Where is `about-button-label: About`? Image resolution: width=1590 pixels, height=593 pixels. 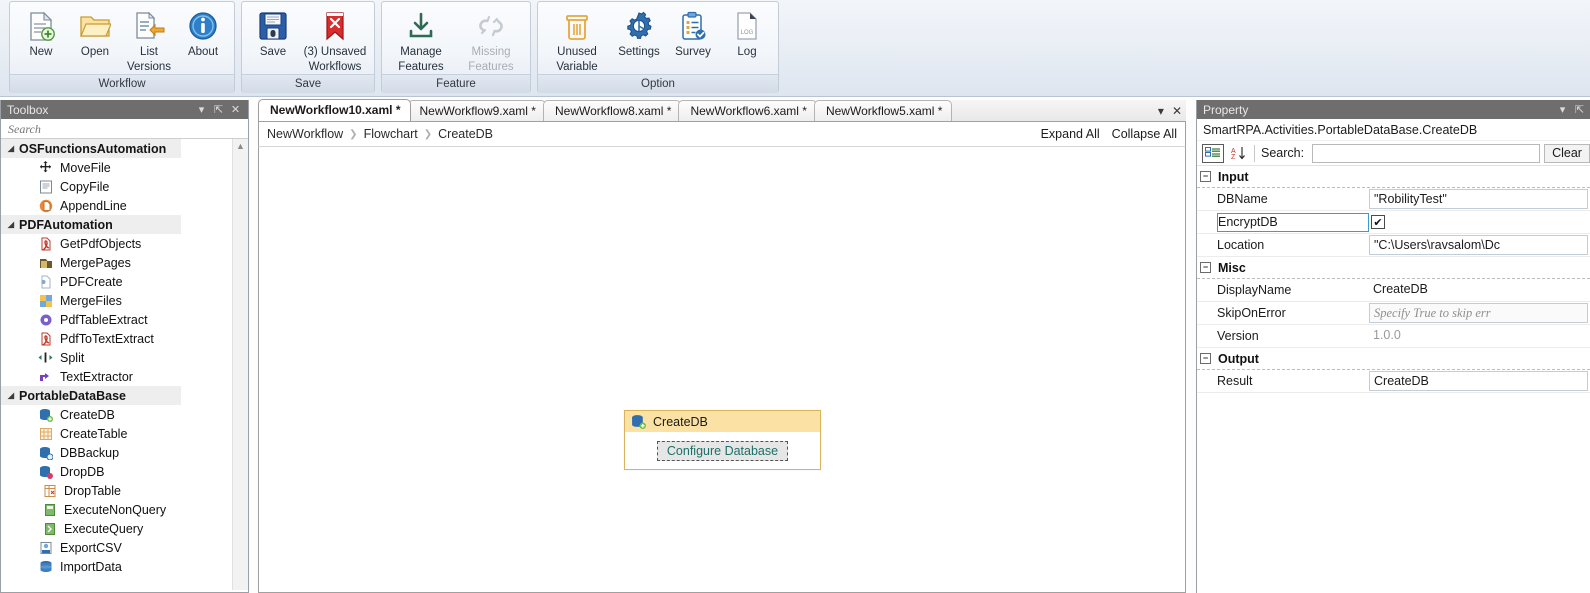
about-button-label: About is located at coordinates (203, 52).